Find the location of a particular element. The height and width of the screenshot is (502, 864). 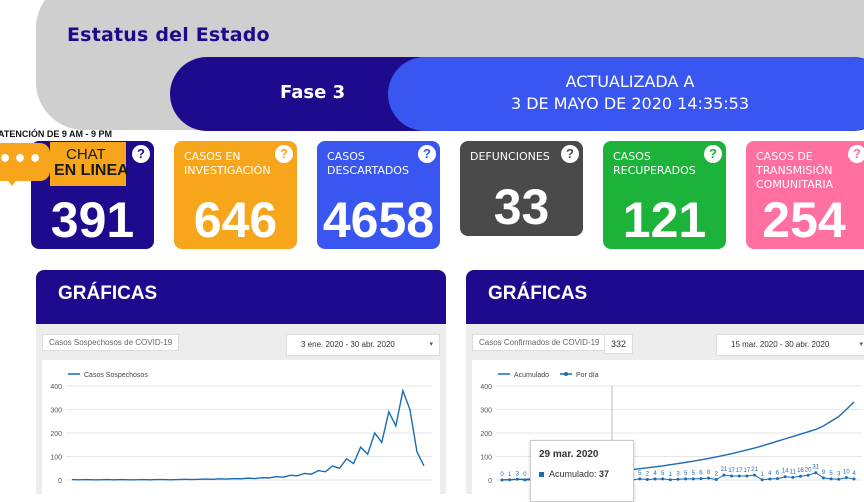

graphs-header-2: GRÁFICAS is located at coordinates (665, 297).